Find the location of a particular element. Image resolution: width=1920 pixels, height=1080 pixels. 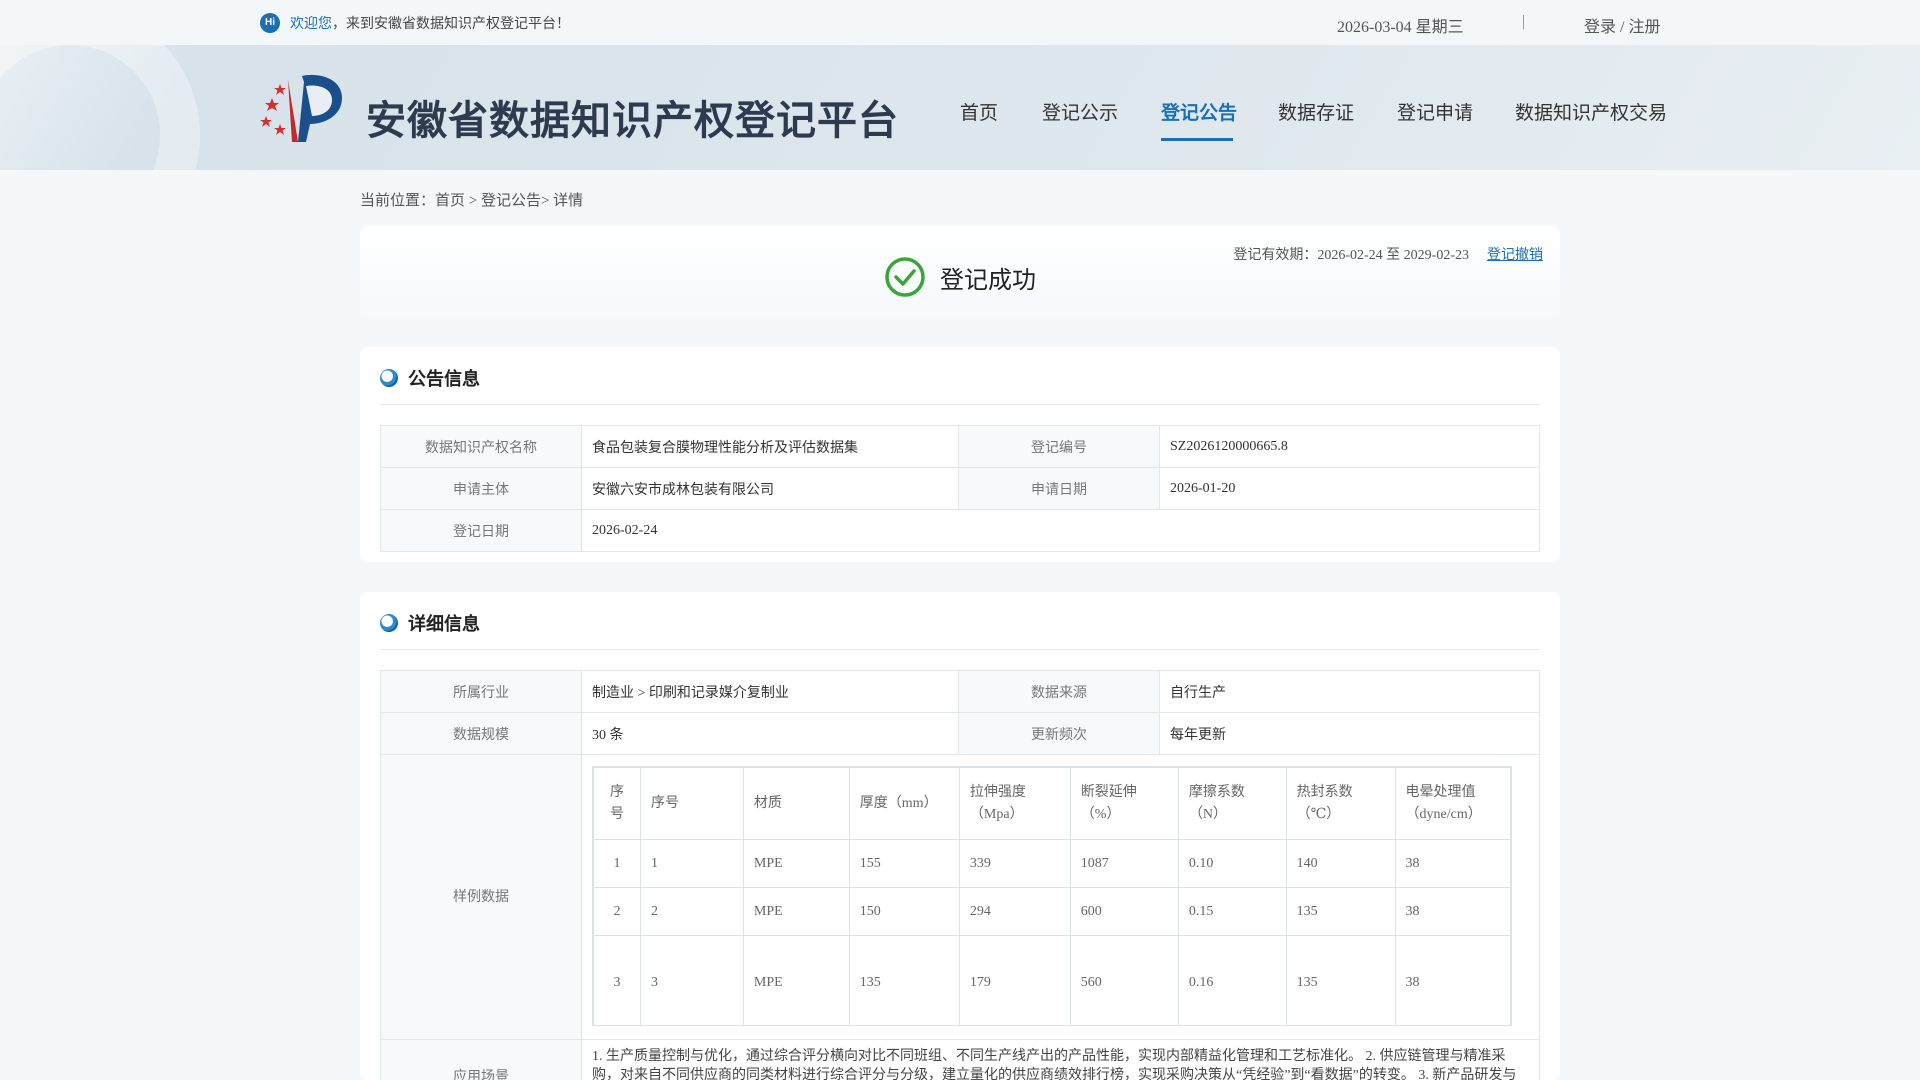

field-label: 更新频次 is located at coordinates (1059, 733).